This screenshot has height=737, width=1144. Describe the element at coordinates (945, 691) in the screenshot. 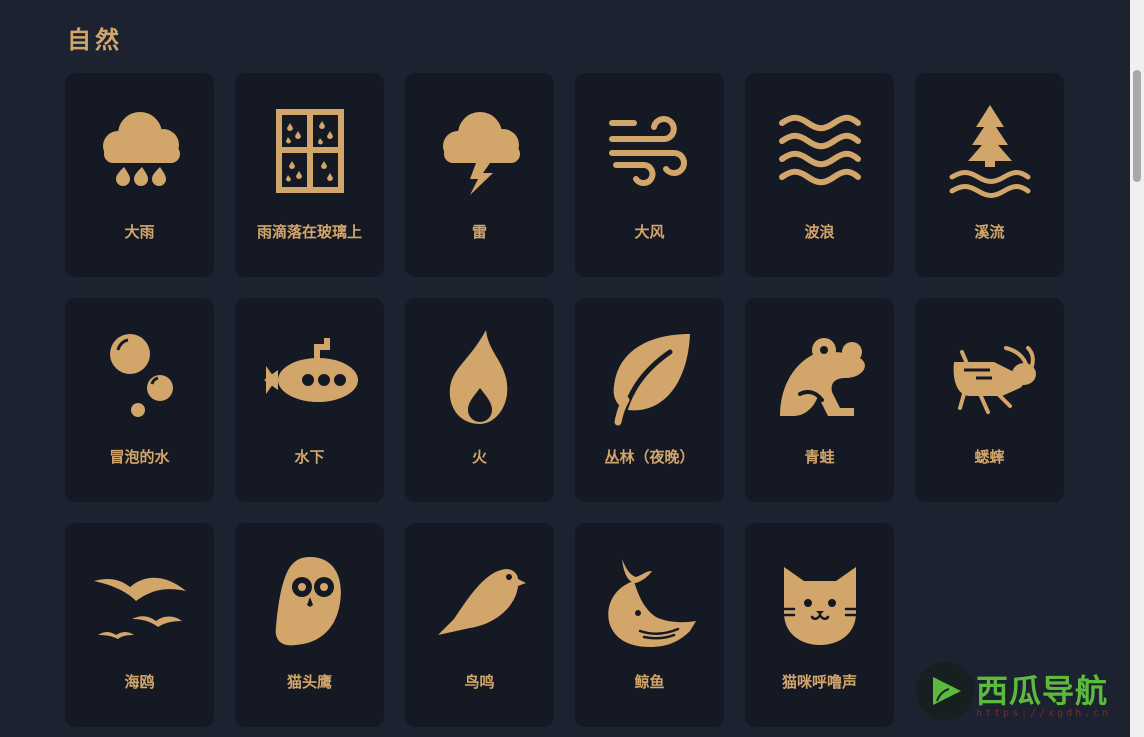

I see `play-logo-icon` at that location.